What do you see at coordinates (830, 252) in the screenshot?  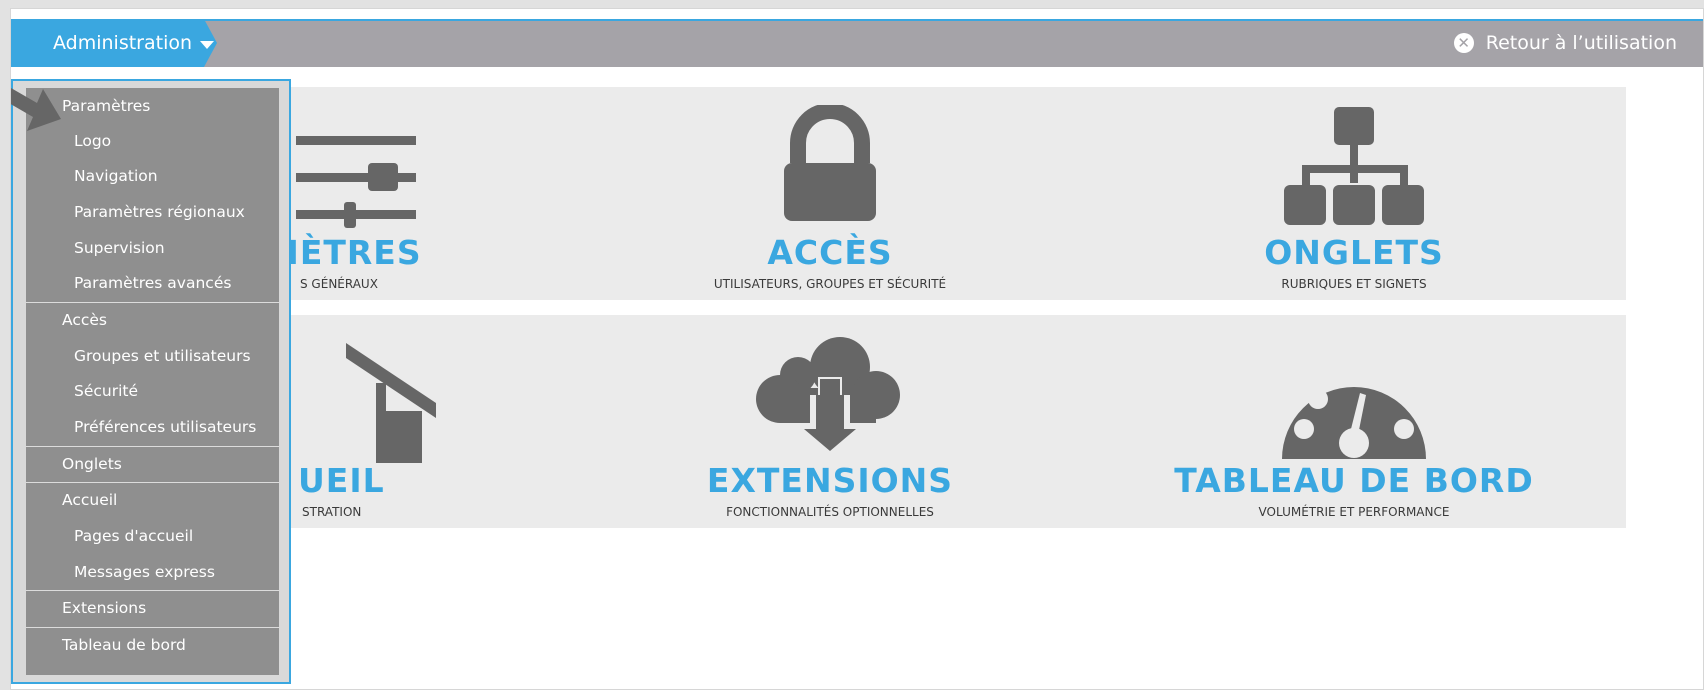 I see `tile-title: ACCÈS` at bounding box center [830, 252].